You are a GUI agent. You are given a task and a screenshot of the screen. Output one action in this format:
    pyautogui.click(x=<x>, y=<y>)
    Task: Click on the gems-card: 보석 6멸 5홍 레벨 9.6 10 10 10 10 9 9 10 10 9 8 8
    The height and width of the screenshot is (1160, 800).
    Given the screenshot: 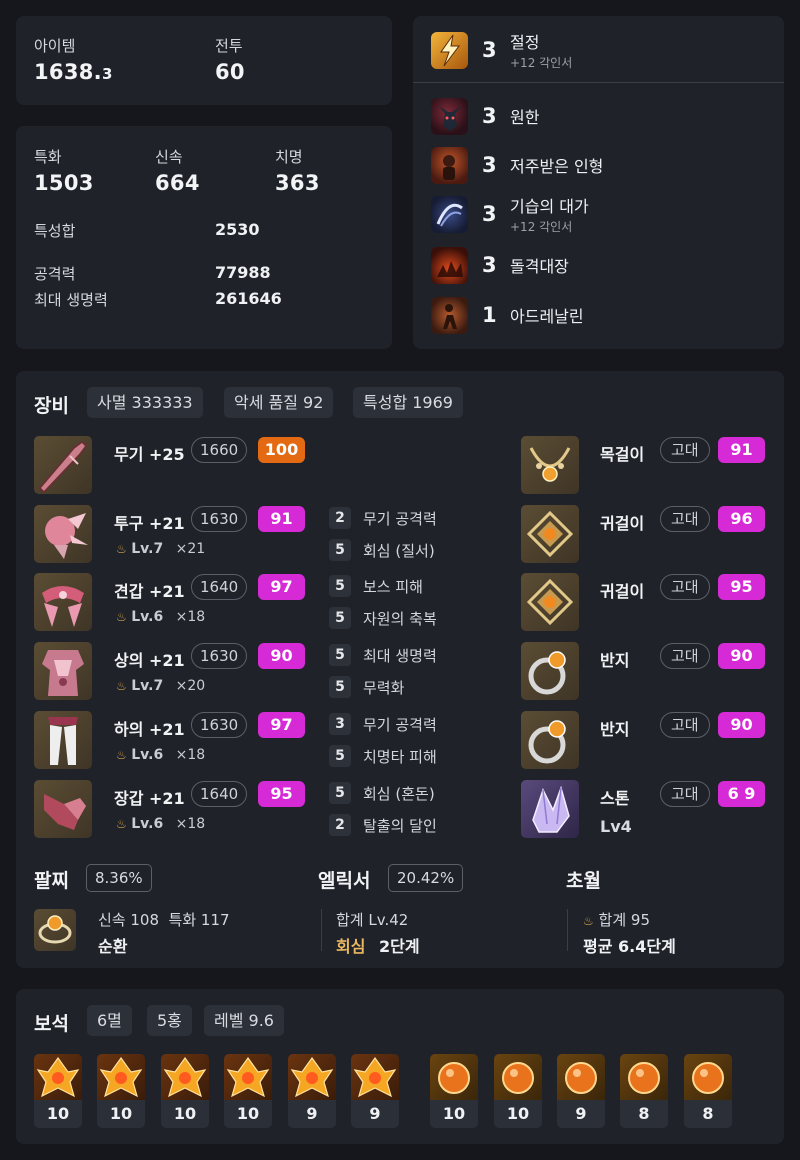 What is the action you would take?
    pyautogui.click(x=400, y=1066)
    